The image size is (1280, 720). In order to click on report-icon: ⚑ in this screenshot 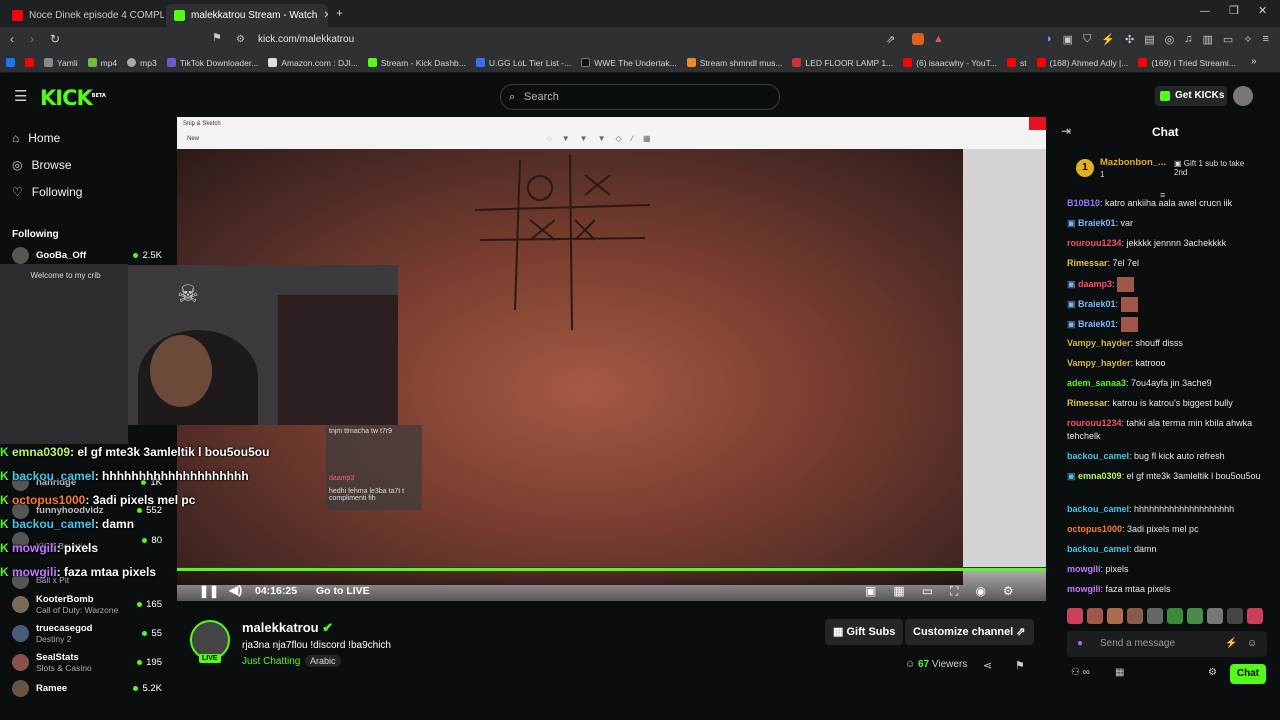, I will do `click(1020, 665)`.